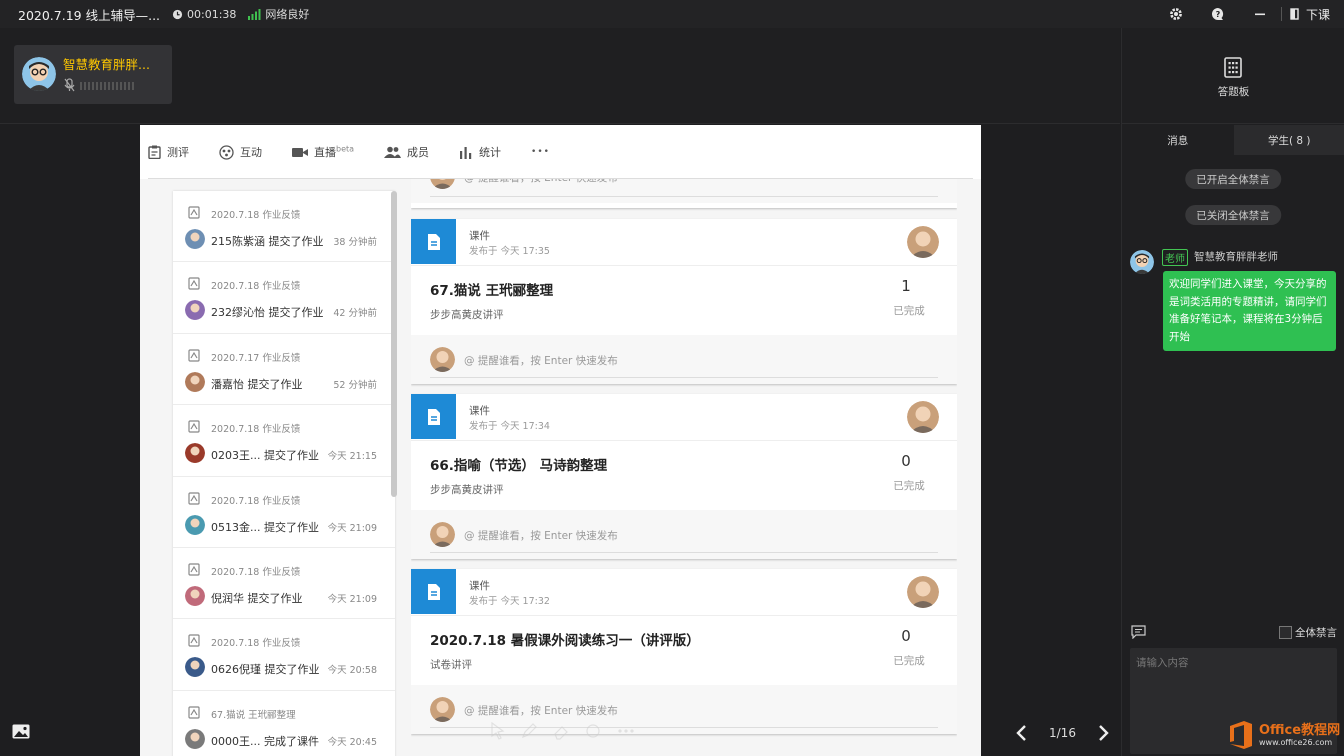 The width and height of the screenshot is (1344, 756). I want to click on help-button: ?, so click(1218, 14).